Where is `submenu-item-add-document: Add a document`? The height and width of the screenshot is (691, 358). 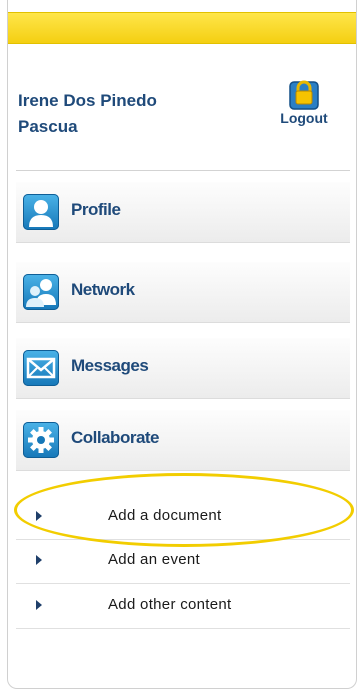
submenu-item-add-document: Add a document is located at coordinates (183, 520).